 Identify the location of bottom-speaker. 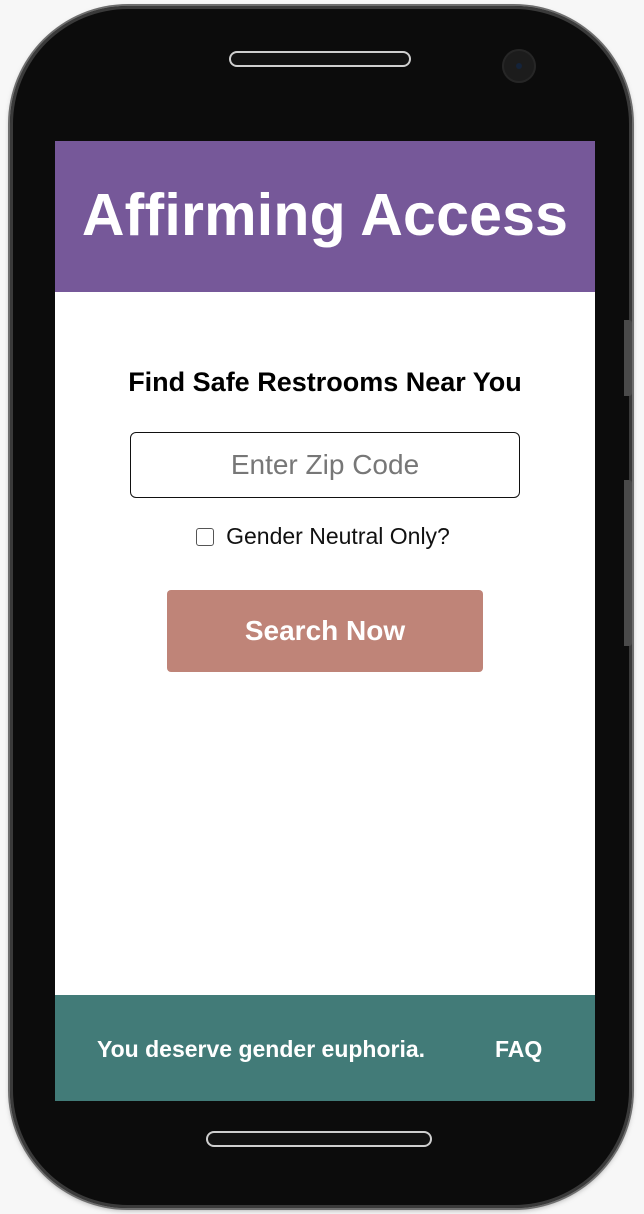
(319, 1139).